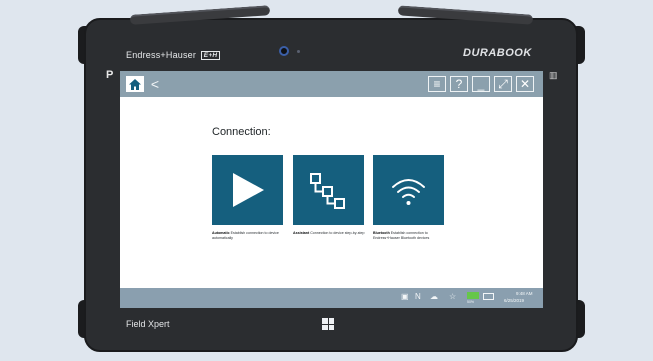 Image resolution: width=653 pixels, height=361 pixels. What do you see at coordinates (553, 75) in the screenshot?
I see `side-button-icon: ▥` at bounding box center [553, 75].